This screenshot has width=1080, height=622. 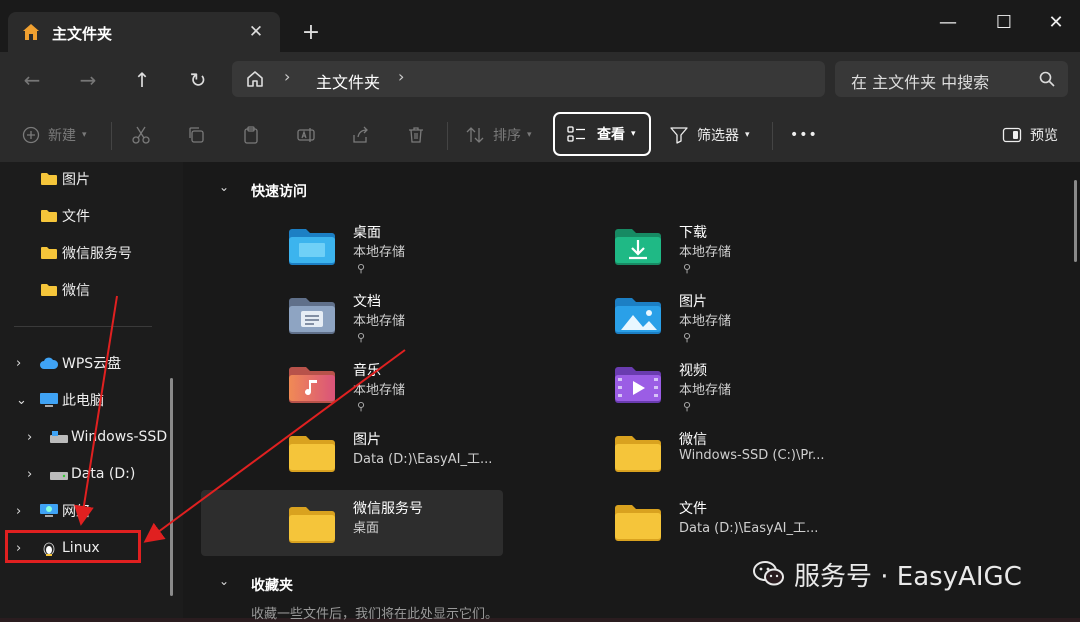 I want to click on sidebar-item-wechat: 微信, so click(x=87, y=290).